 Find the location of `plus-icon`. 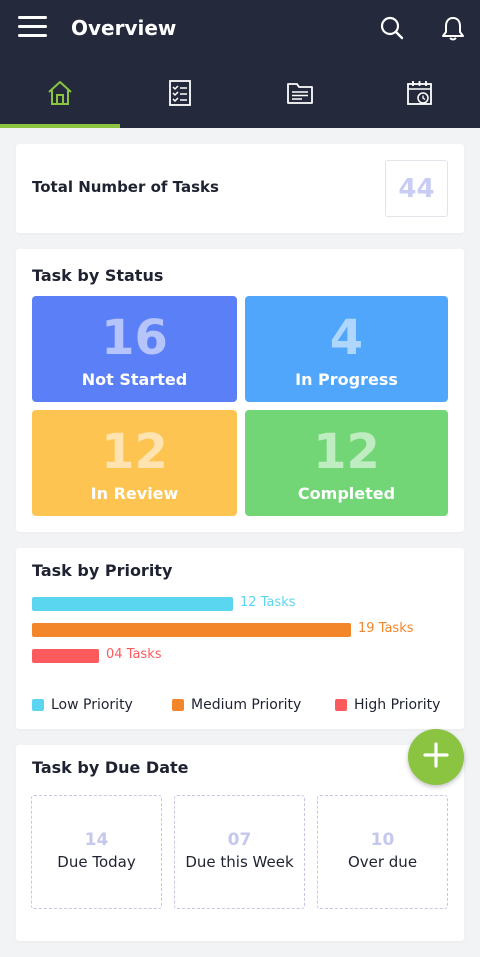

plus-icon is located at coordinates (436, 757).